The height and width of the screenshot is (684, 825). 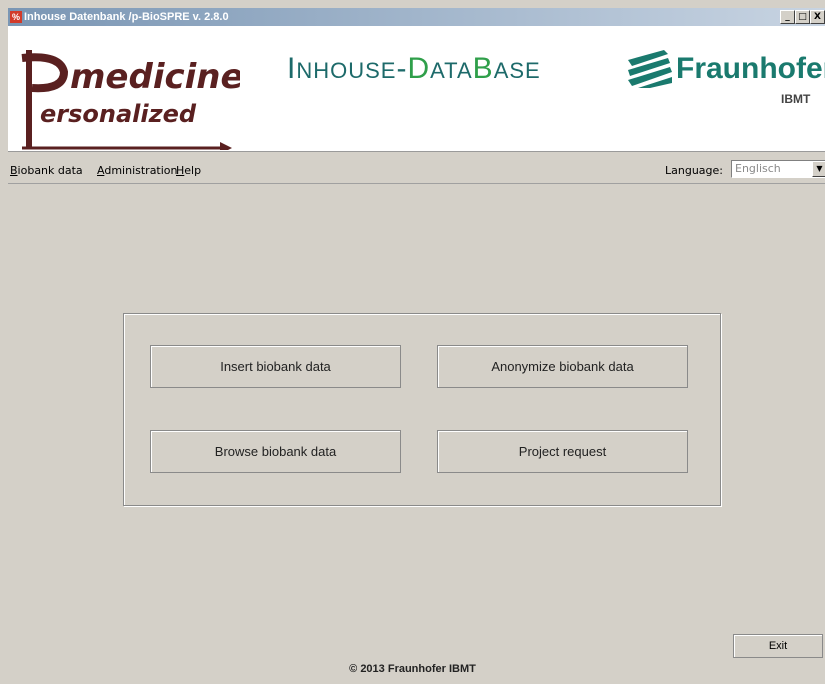 What do you see at coordinates (414, 68) in the screenshot?
I see `inhouse-database-title: INHOUSE-DATABASE` at bounding box center [414, 68].